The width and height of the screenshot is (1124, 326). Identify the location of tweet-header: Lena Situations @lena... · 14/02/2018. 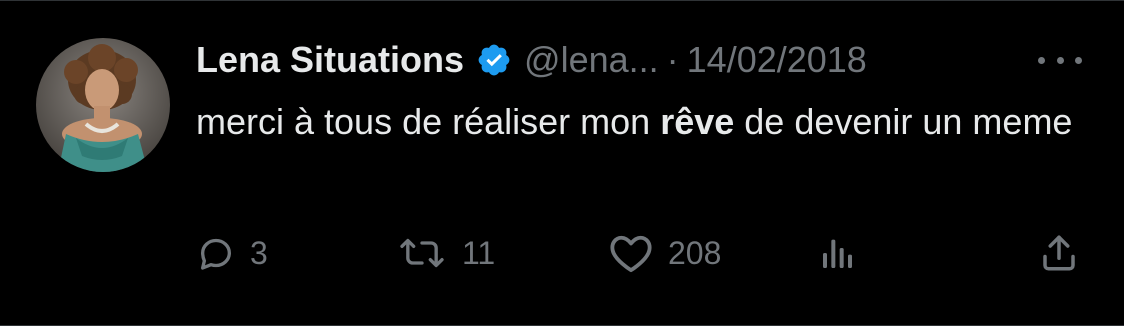
(531, 60).